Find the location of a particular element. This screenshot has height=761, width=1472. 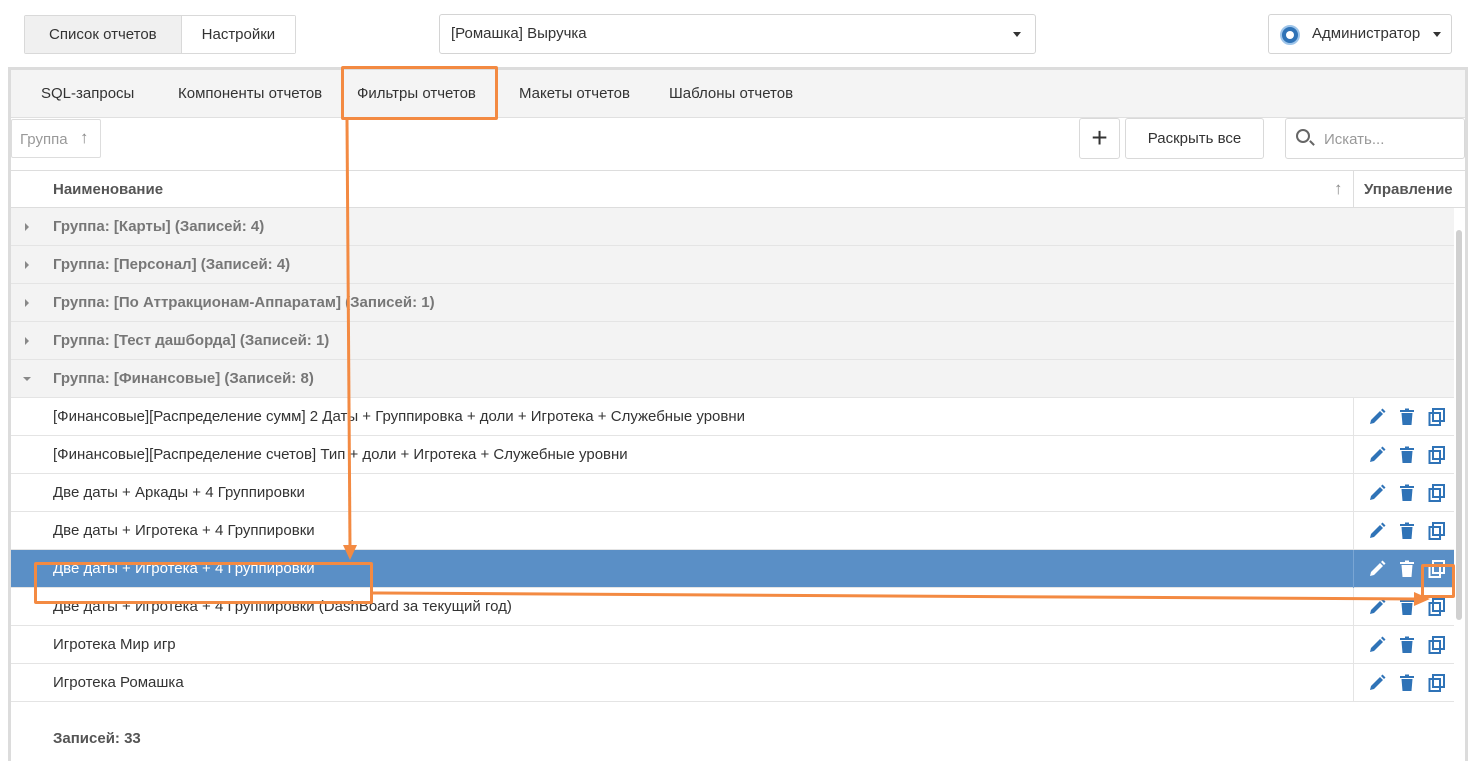

table-row: Две даты + Игротека + 4 Группировки is located at coordinates (732, 531).